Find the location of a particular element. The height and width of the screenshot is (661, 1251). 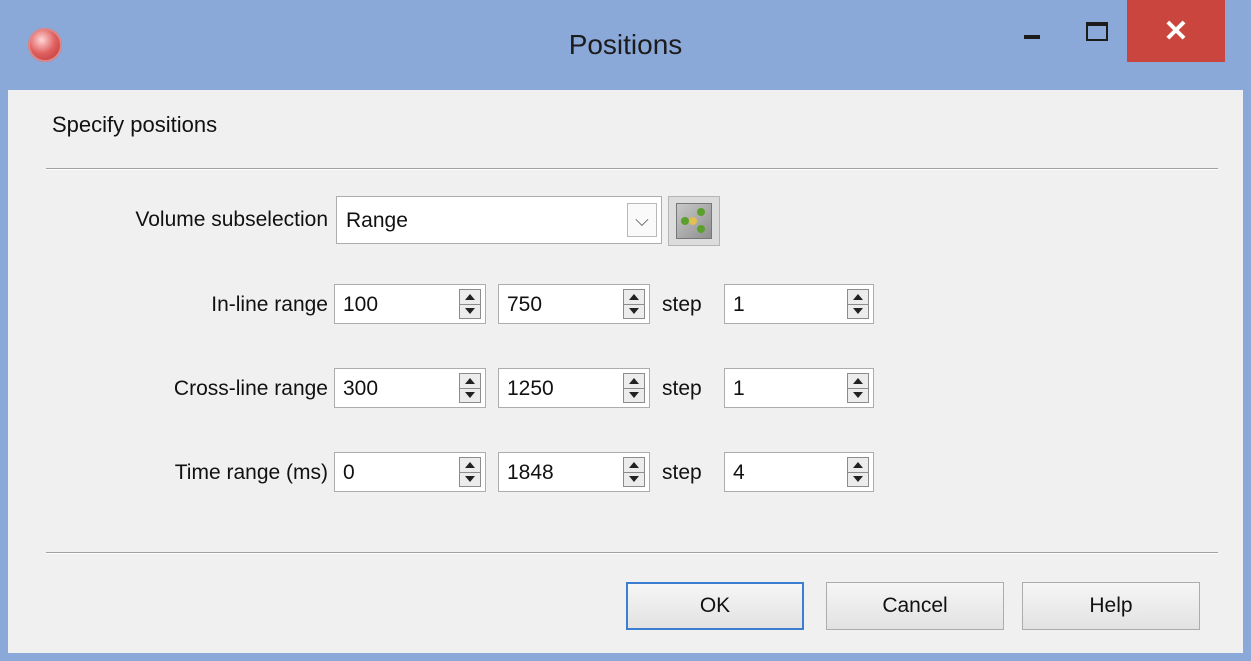

inline-step-spinbox: 1 is located at coordinates (799, 304).